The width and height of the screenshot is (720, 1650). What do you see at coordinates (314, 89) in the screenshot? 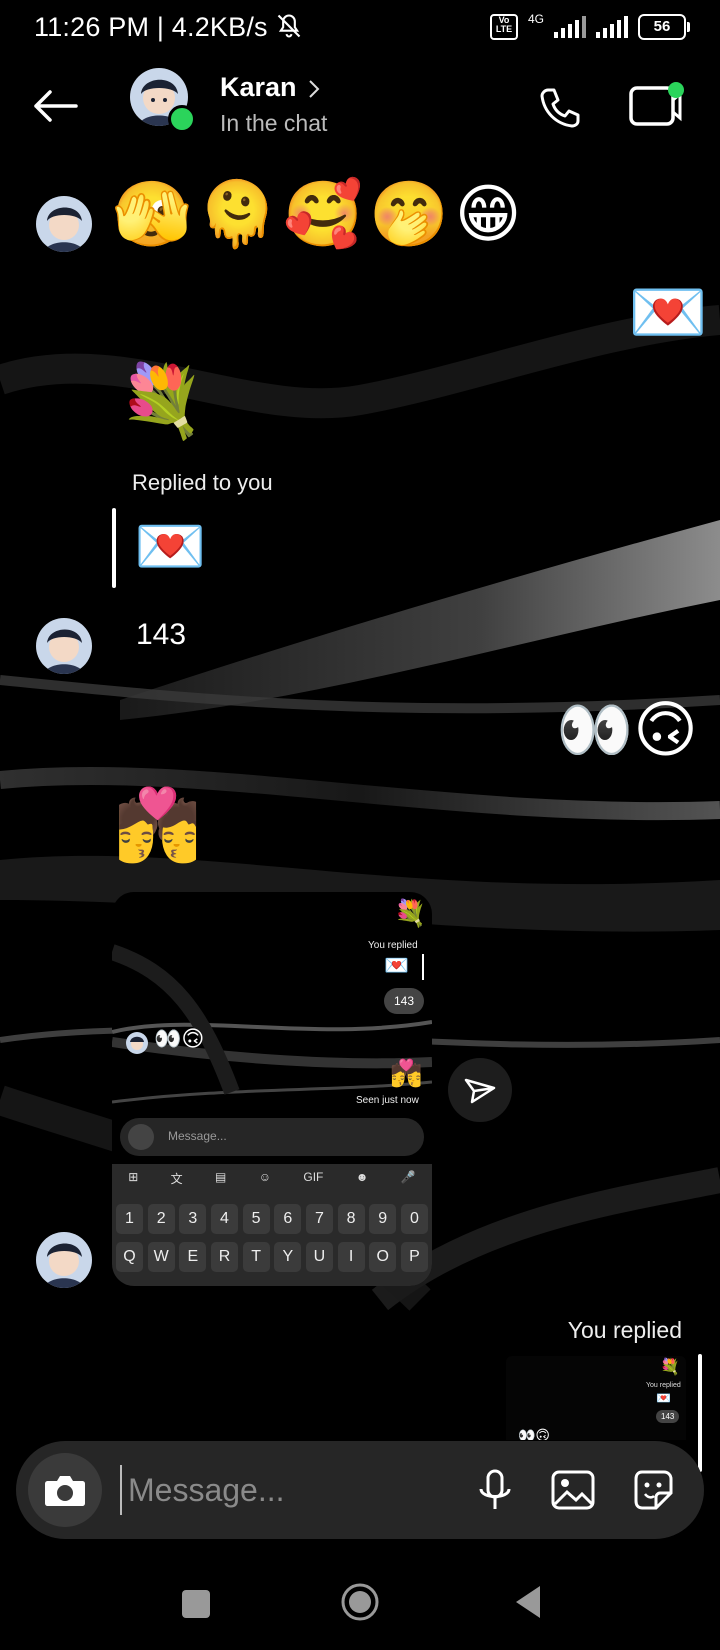
I see `chevron-right-icon` at bounding box center [314, 89].